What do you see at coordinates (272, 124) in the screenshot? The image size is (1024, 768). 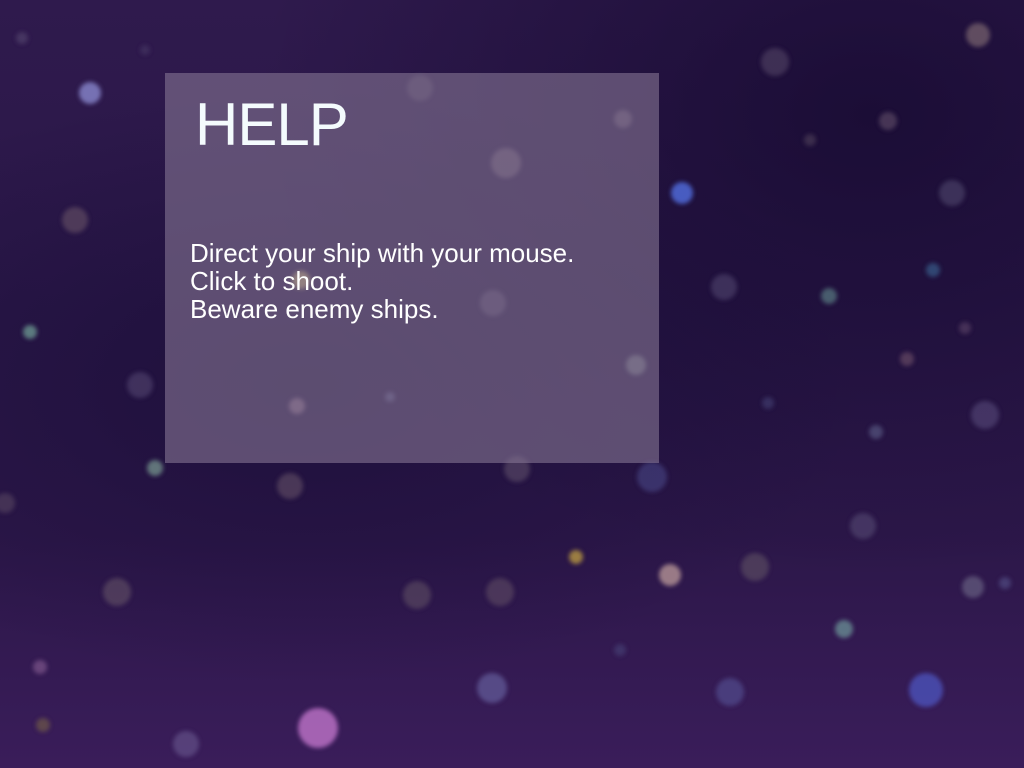 I see `help-title: HELP` at bounding box center [272, 124].